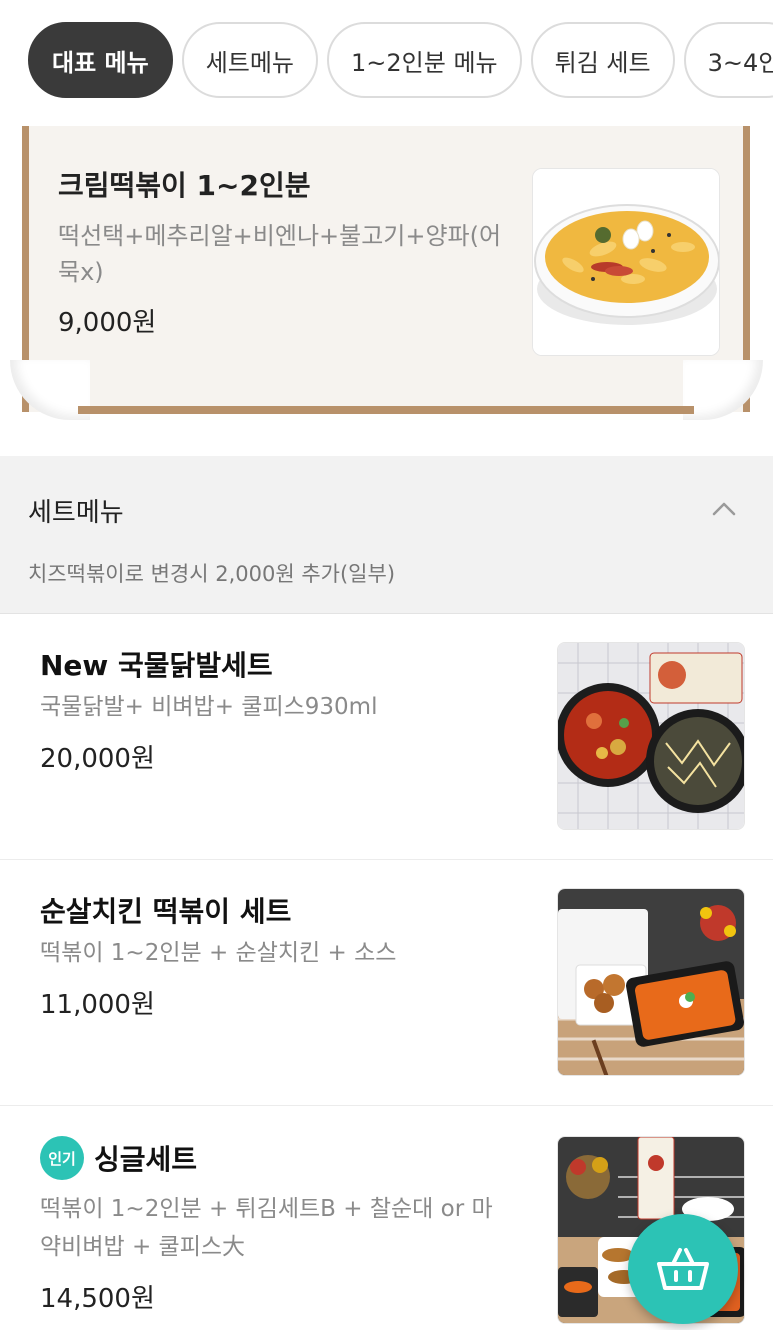 The height and width of the screenshot is (1330, 773). I want to click on tab-fried-set: 튀김 세트, so click(602, 60).